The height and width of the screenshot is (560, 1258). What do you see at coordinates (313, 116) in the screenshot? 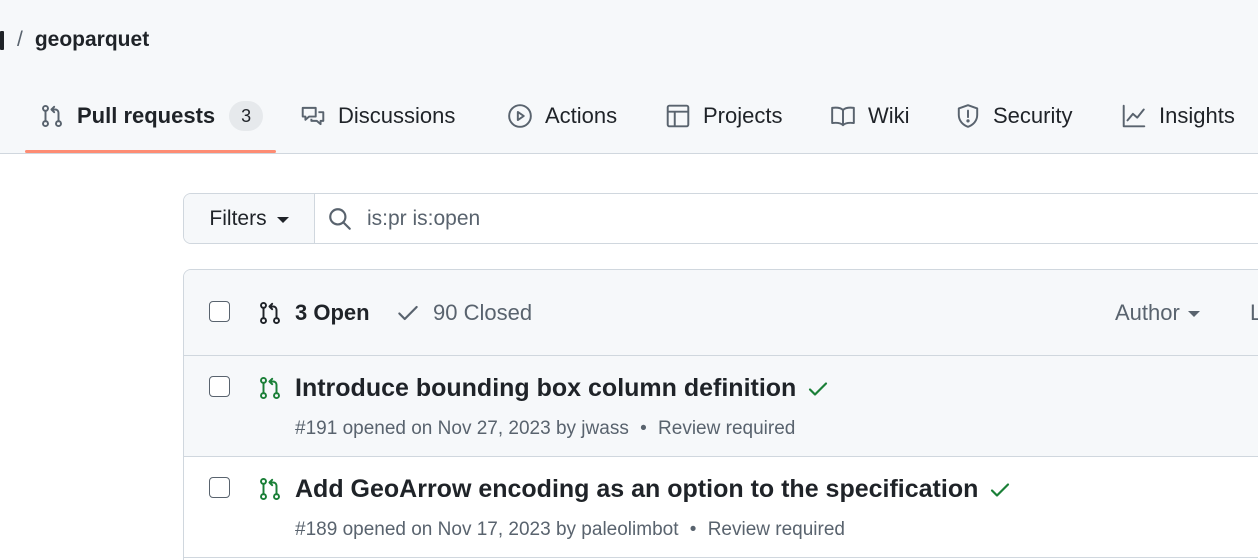
I see `comment-discussion-icon` at bounding box center [313, 116].